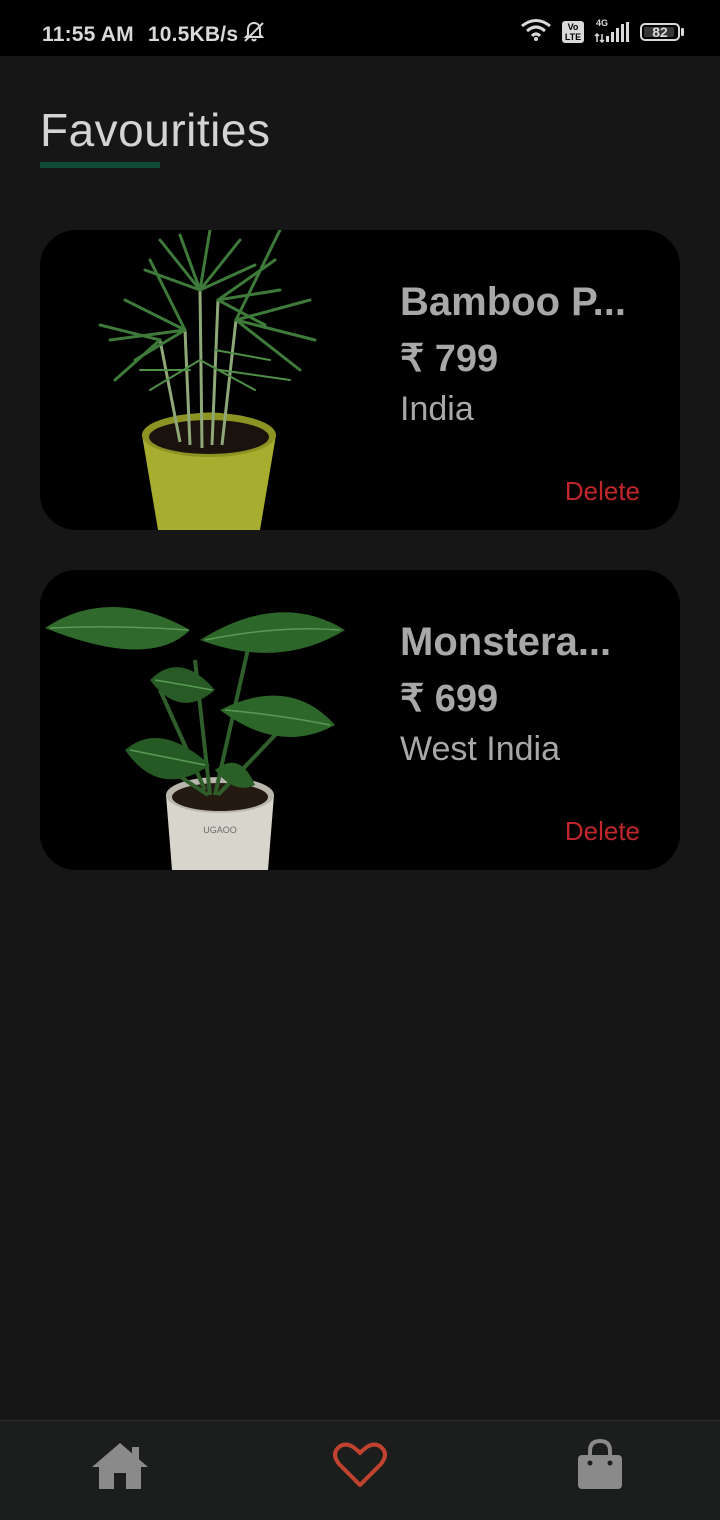 This screenshot has width=720, height=1520. I want to click on nav-home, so click(120, 1467).